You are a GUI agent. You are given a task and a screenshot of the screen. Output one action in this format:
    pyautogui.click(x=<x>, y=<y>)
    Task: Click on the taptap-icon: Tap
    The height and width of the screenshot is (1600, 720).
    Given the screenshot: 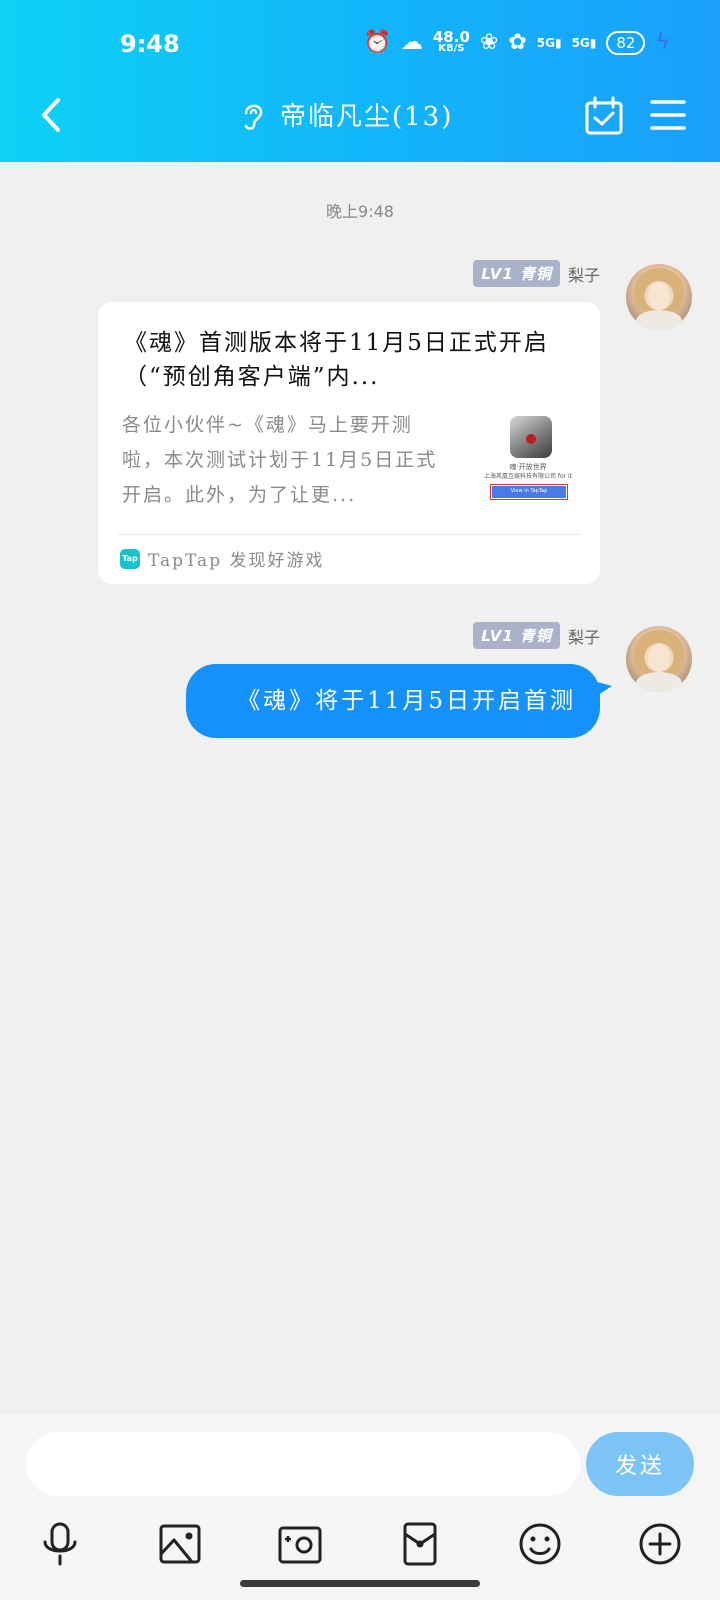 What is the action you would take?
    pyautogui.click(x=130, y=558)
    